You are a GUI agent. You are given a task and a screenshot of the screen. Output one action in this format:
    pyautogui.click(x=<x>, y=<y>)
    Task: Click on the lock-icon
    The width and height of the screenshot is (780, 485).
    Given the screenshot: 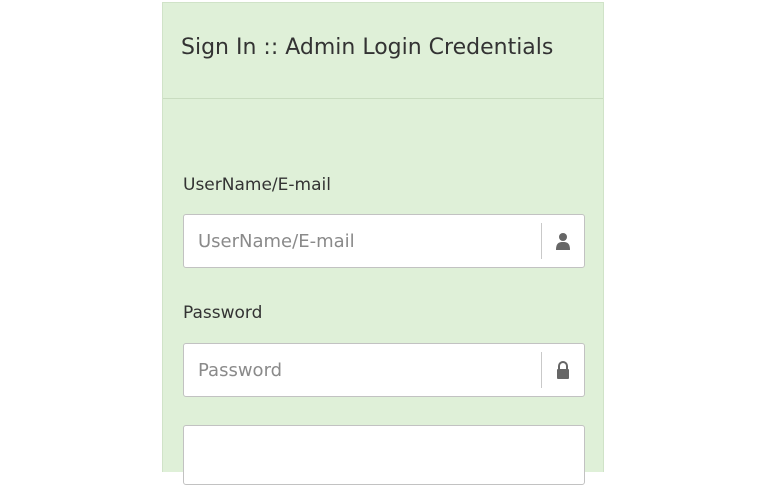 What is the action you would take?
    pyautogui.click(x=563, y=370)
    